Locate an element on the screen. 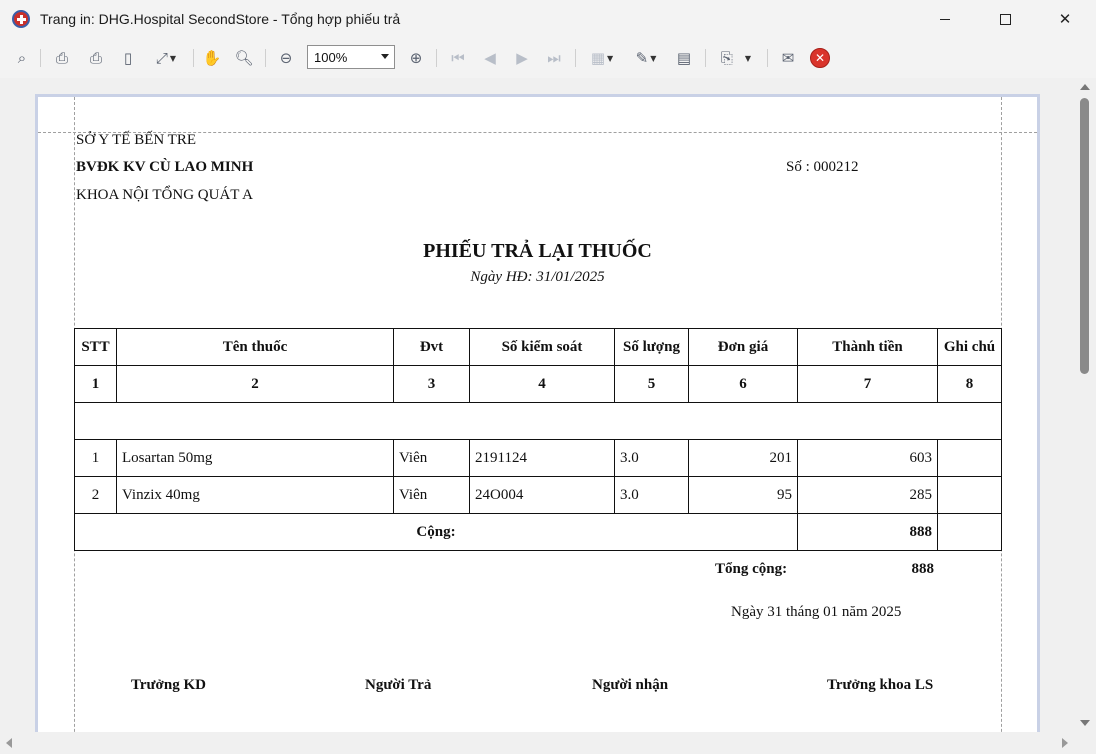  col-header: Số lượng is located at coordinates (651, 347).